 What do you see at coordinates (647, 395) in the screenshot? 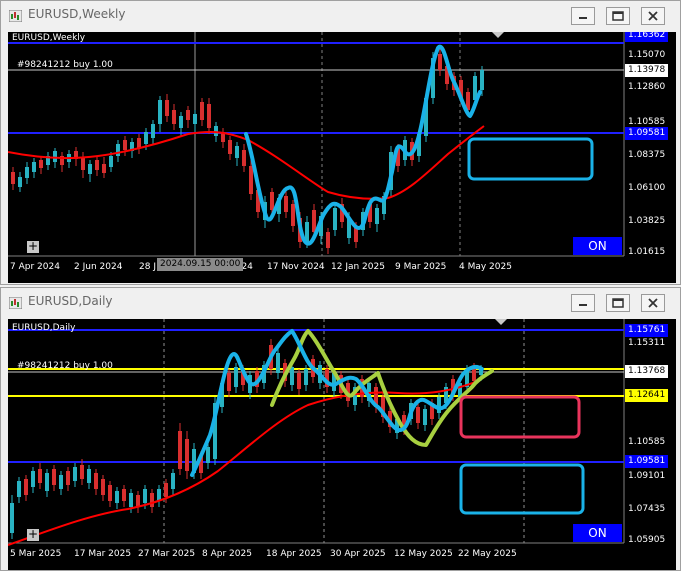
I see `price-marker-entry: 1.12641` at bounding box center [647, 395].